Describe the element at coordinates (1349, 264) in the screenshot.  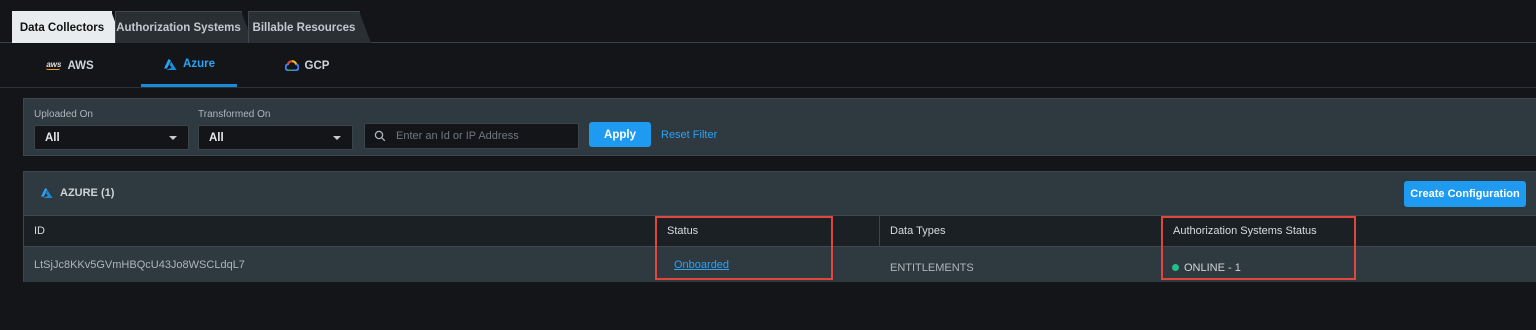
I see `cell-auth-status: ONLINE - 1` at that location.